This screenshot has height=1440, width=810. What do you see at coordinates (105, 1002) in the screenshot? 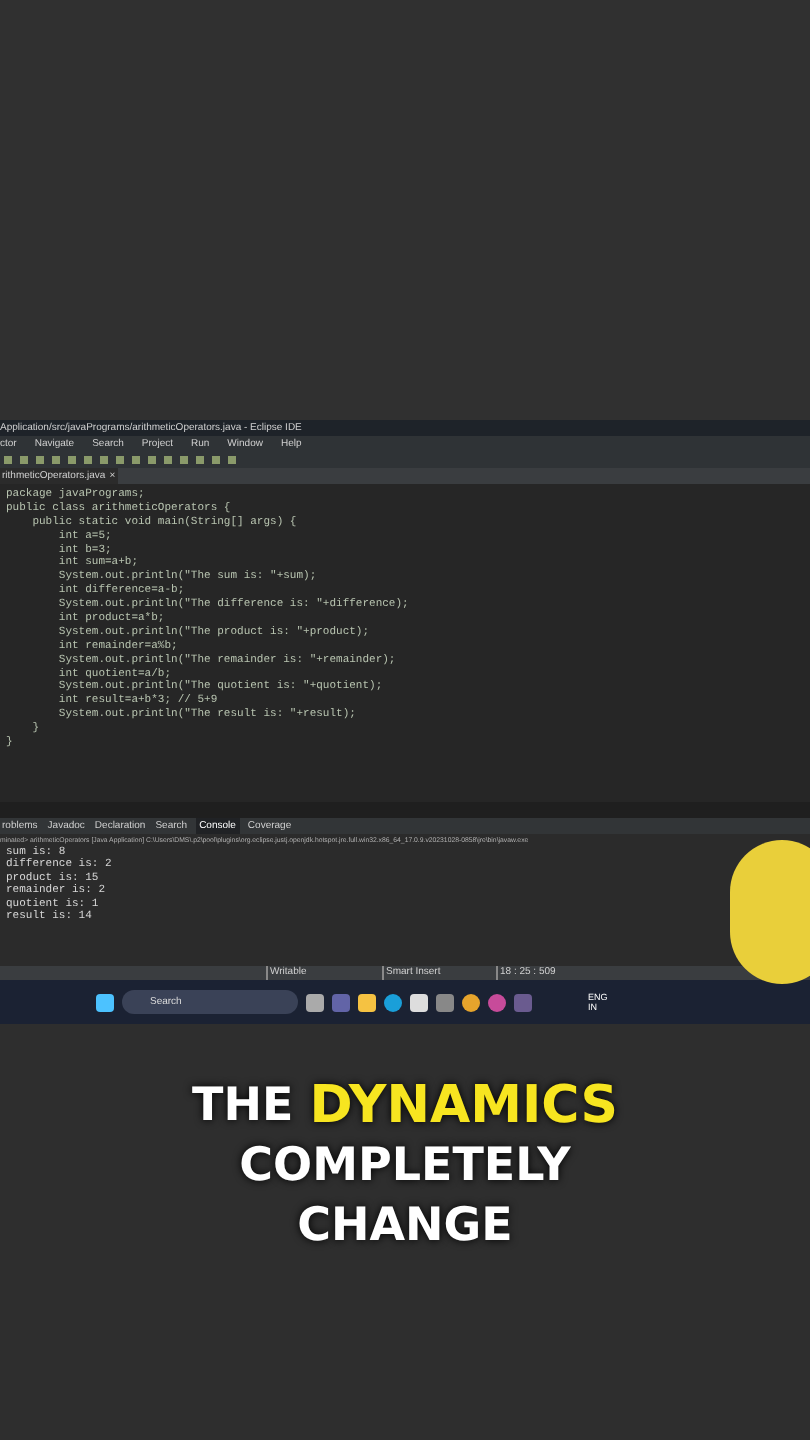
I see `windows-icon` at bounding box center [105, 1002].